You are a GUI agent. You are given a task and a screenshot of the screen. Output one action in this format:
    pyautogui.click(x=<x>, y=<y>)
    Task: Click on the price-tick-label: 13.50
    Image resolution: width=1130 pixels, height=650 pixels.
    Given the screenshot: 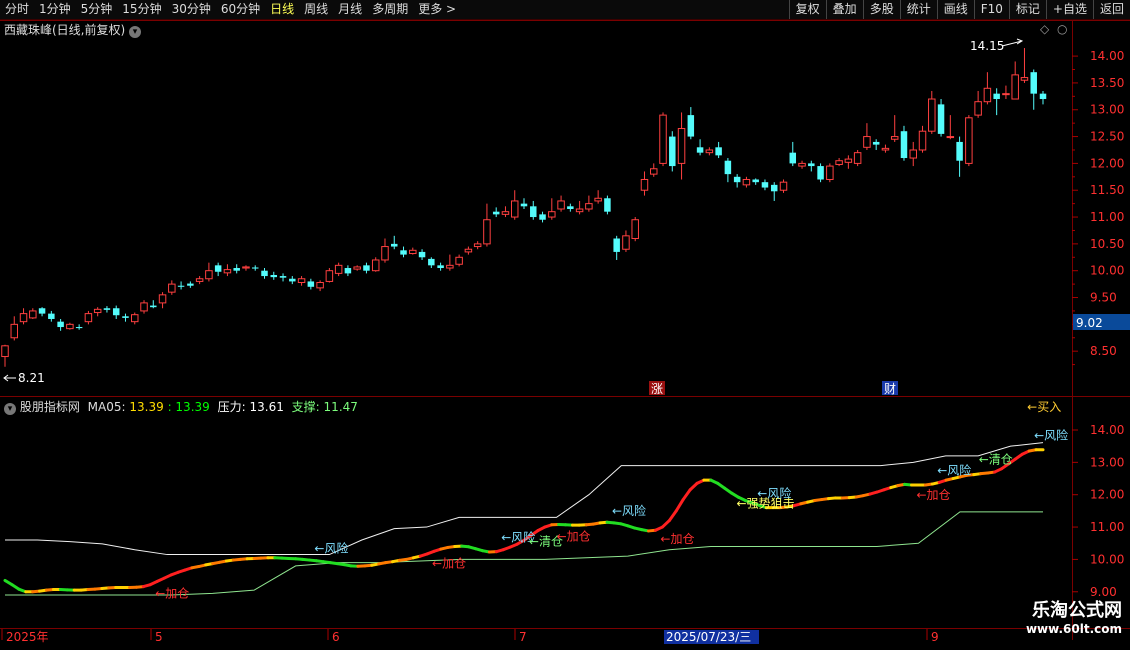 What is the action you would take?
    pyautogui.click(x=1107, y=83)
    